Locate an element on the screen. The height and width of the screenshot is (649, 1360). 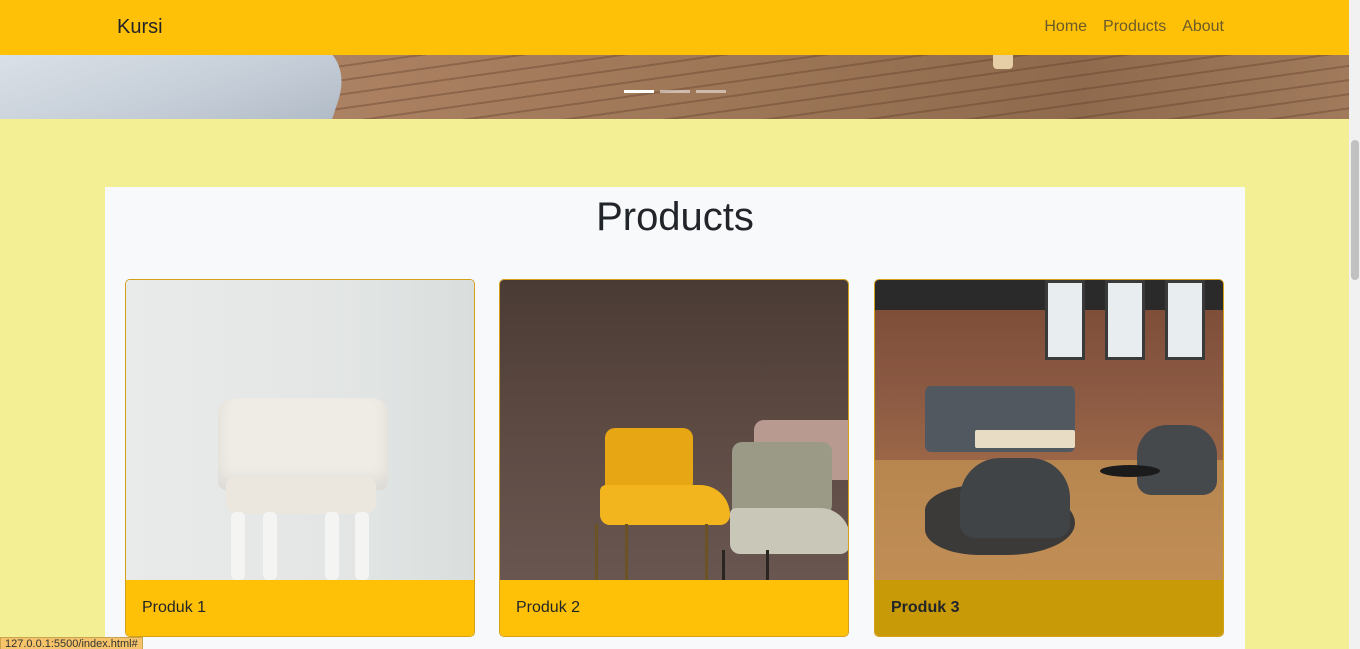
furniture-leg-shape is located at coordinates (1003, 62).